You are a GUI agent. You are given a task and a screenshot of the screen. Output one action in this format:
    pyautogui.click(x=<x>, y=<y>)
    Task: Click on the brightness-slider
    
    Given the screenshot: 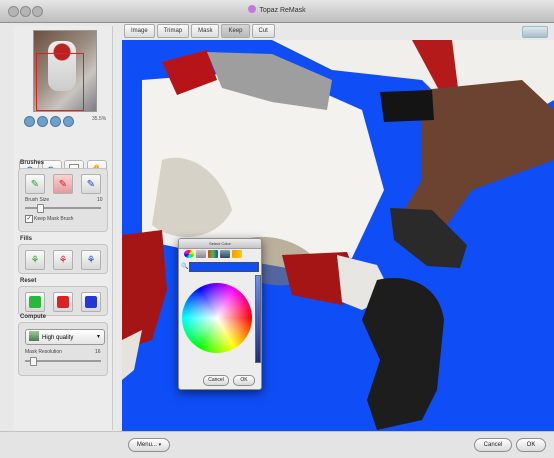 What is the action you would take?
    pyautogui.click(x=258, y=319)
    